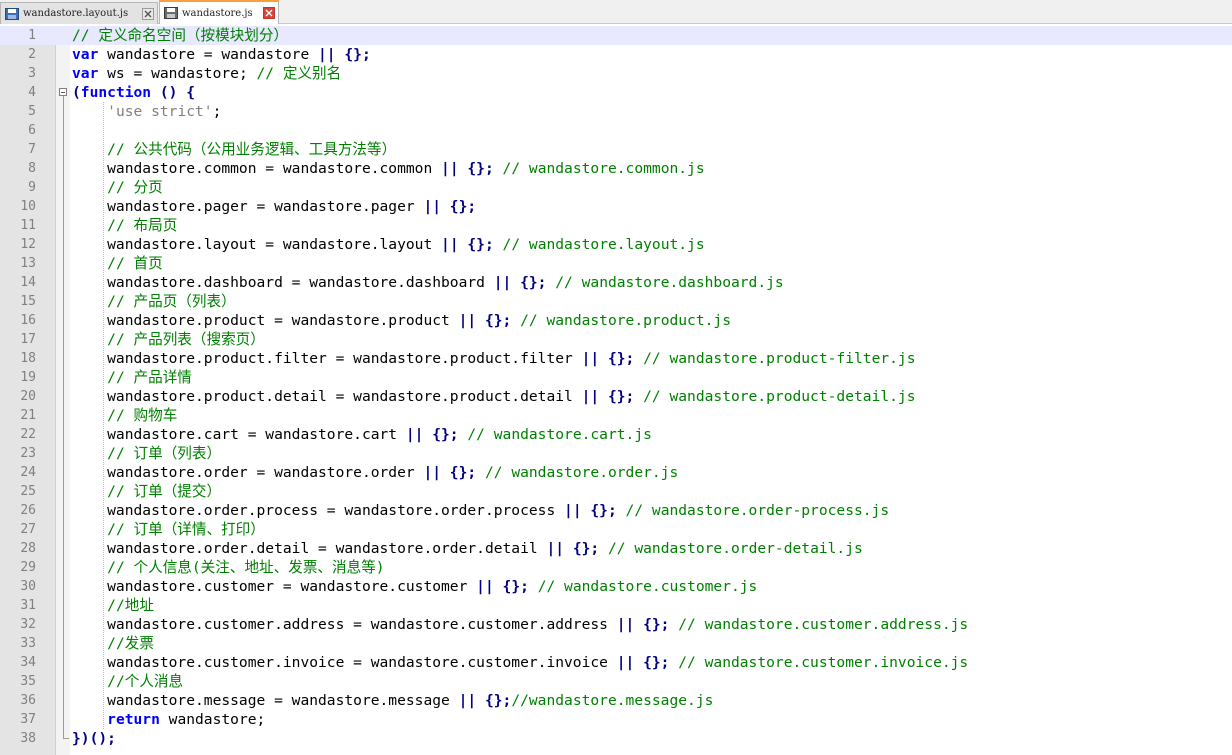 Image resolution: width=1232 pixels, height=755 pixels. I want to click on line-number: 37, so click(28, 719).